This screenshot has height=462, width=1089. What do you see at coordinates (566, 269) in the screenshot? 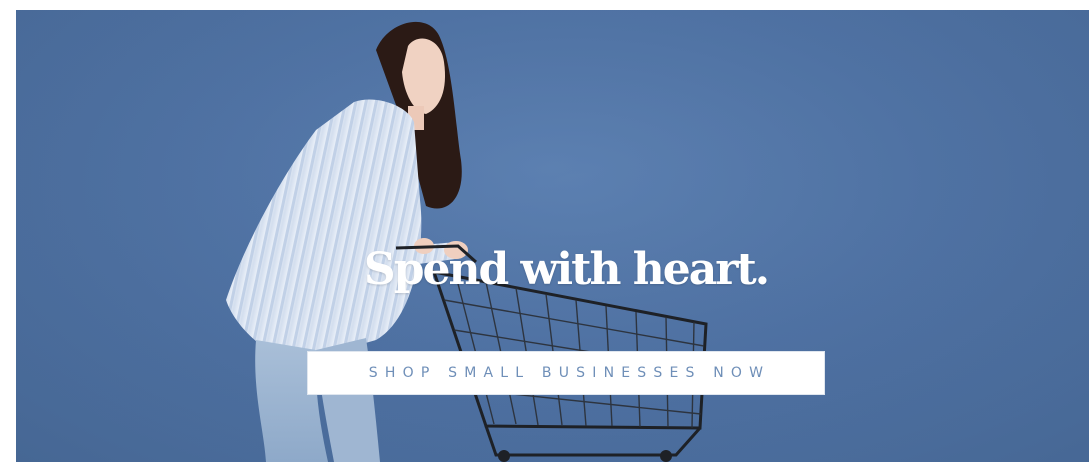
I see `hero-headline: Spend with heart.` at bounding box center [566, 269].